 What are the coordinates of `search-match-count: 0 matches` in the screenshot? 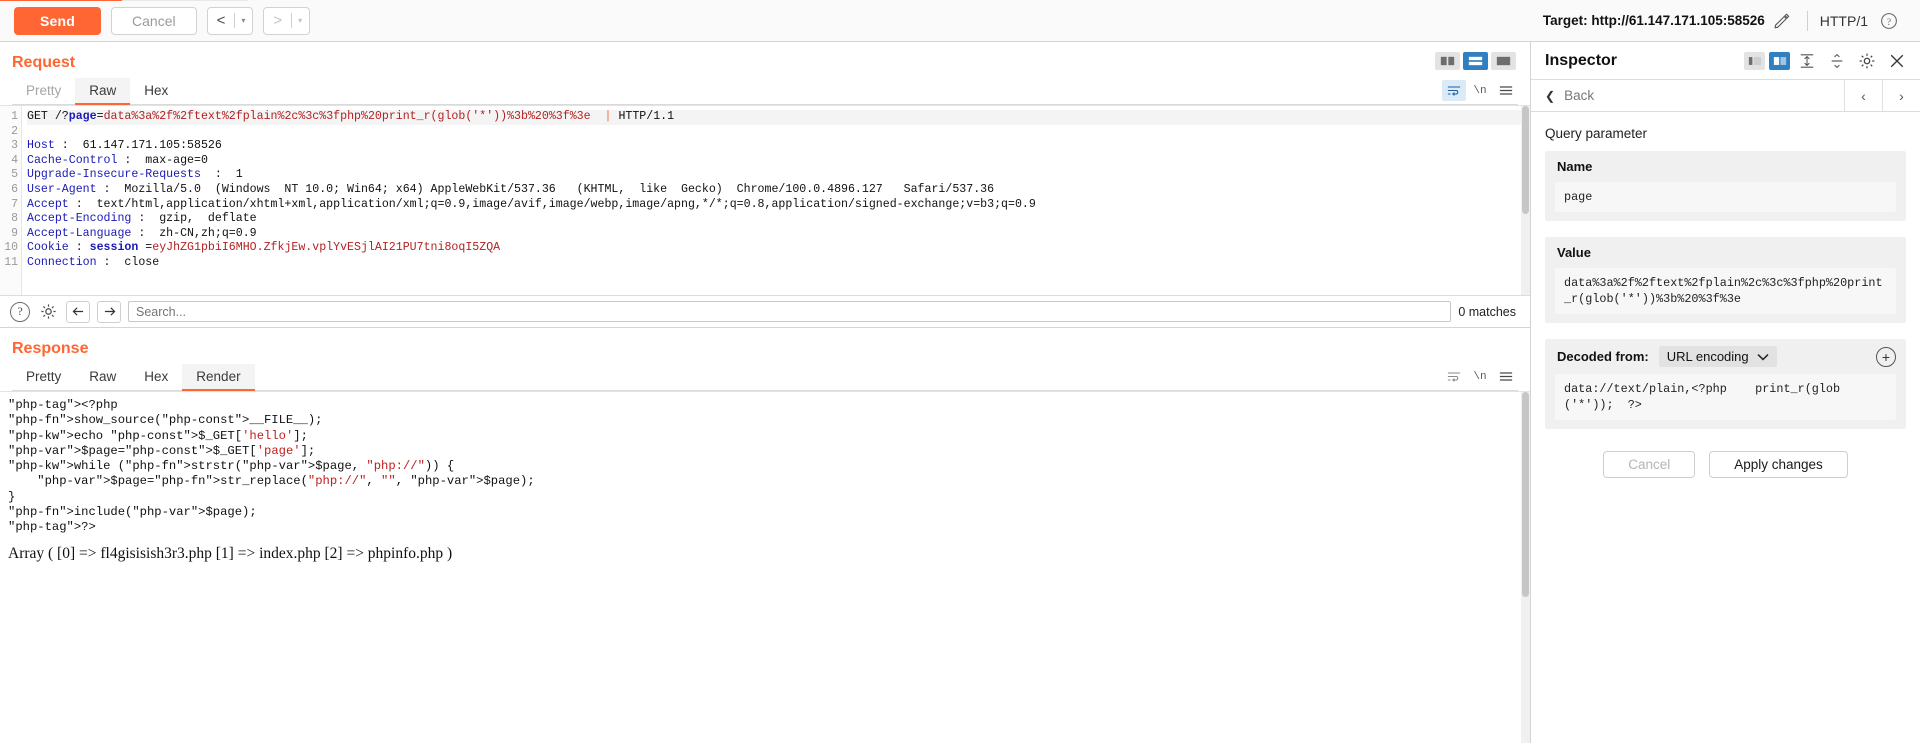 It's located at (1487, 311).